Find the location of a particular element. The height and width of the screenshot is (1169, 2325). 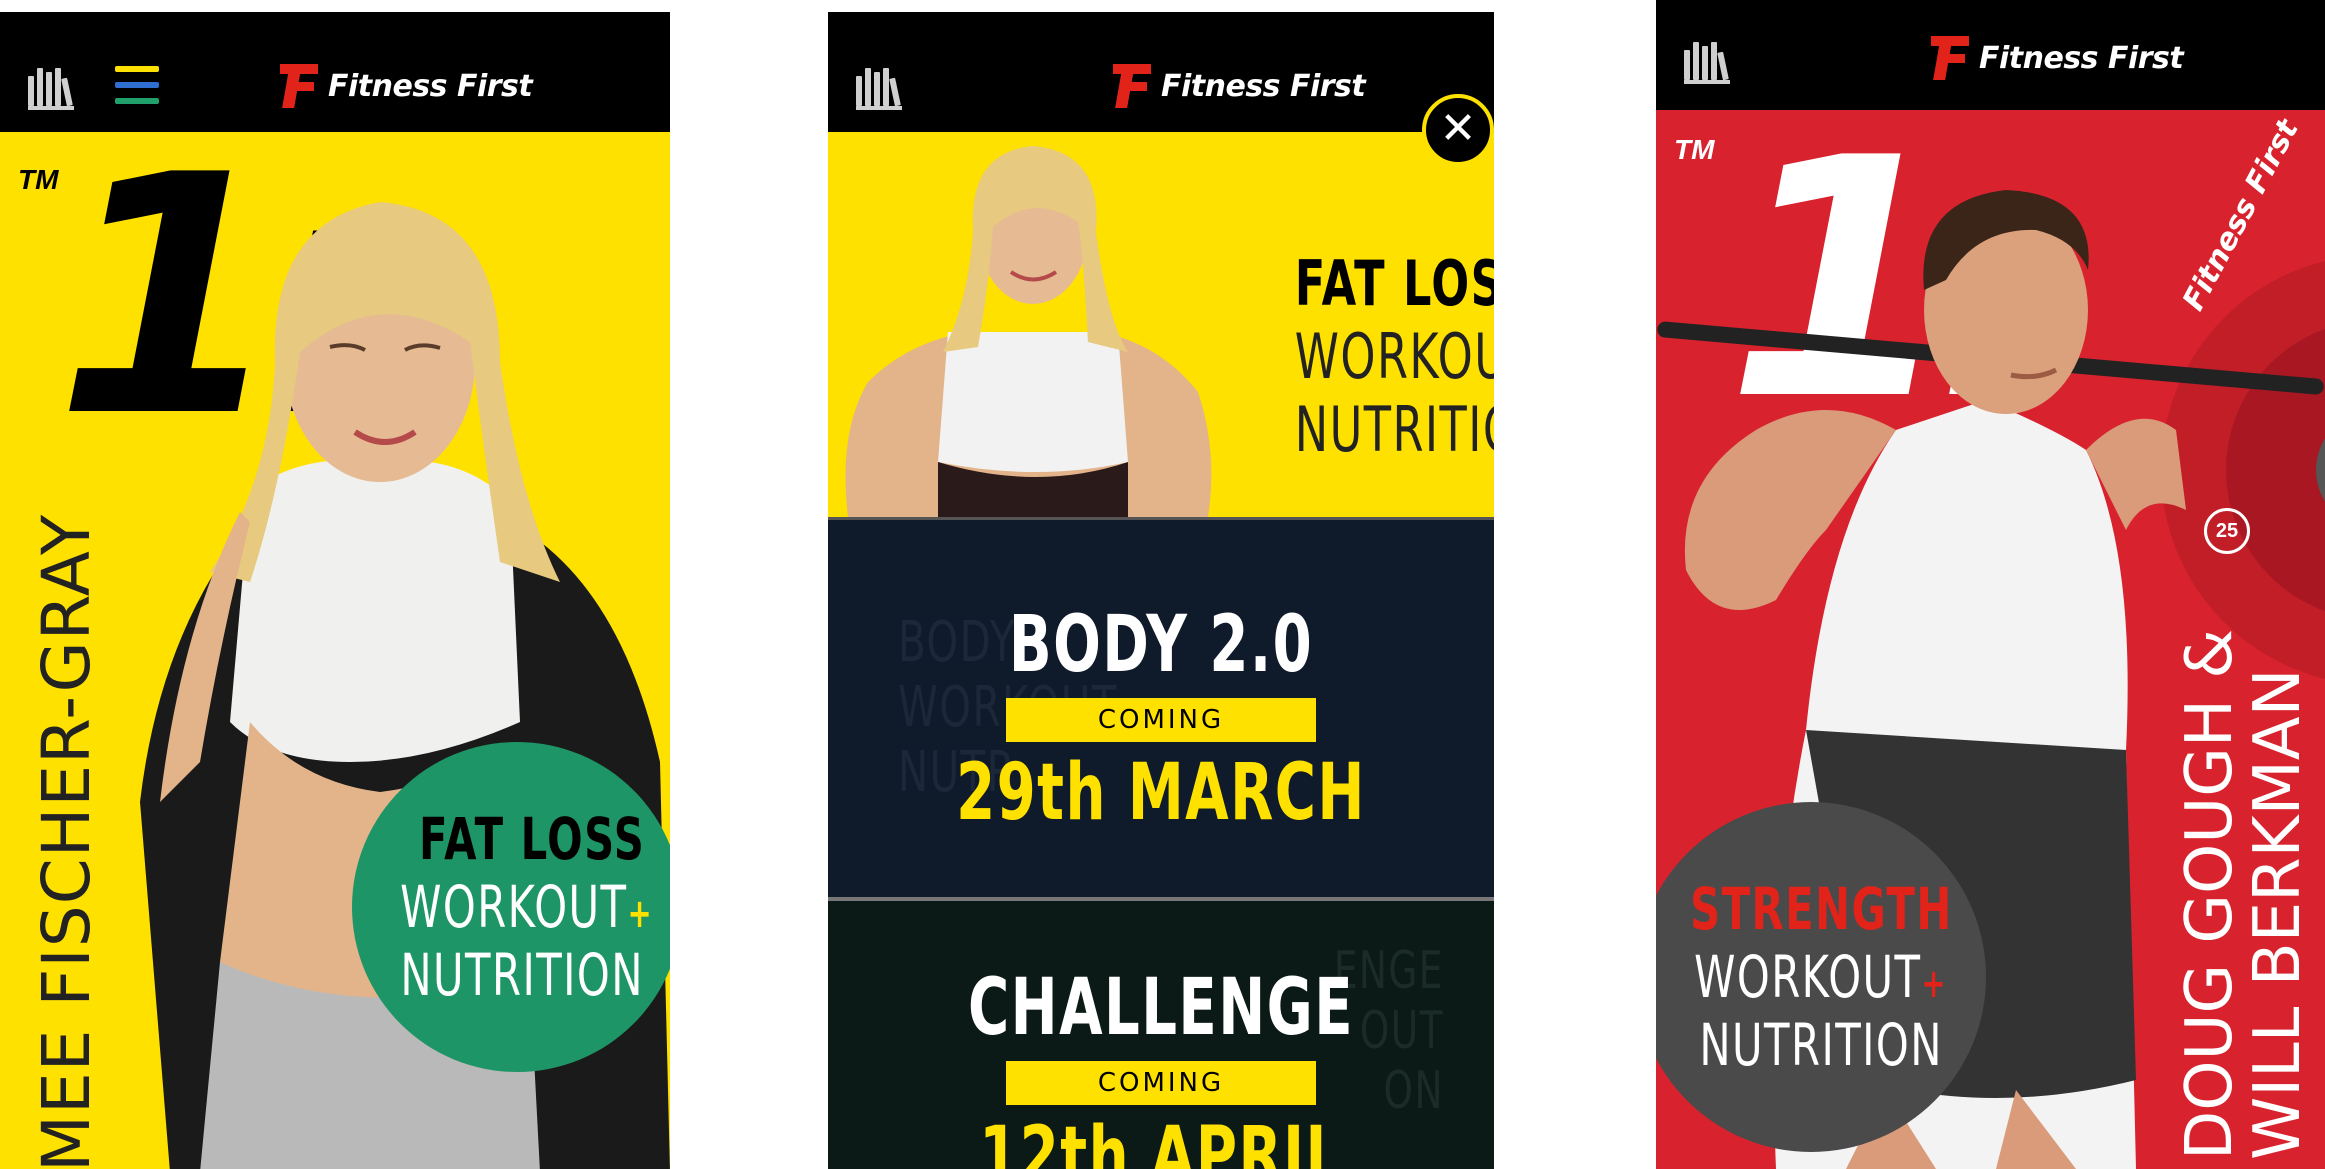

program-panel-challenge: ENGE OUT ON CHALLENGE COMING 12th APRIL is located at coordinates (1161, 1033).